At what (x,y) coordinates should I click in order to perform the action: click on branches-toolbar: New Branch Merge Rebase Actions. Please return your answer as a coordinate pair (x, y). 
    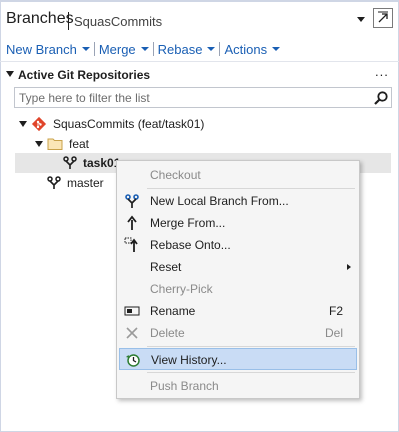
    Looking at the image, I should click on (199, 49).